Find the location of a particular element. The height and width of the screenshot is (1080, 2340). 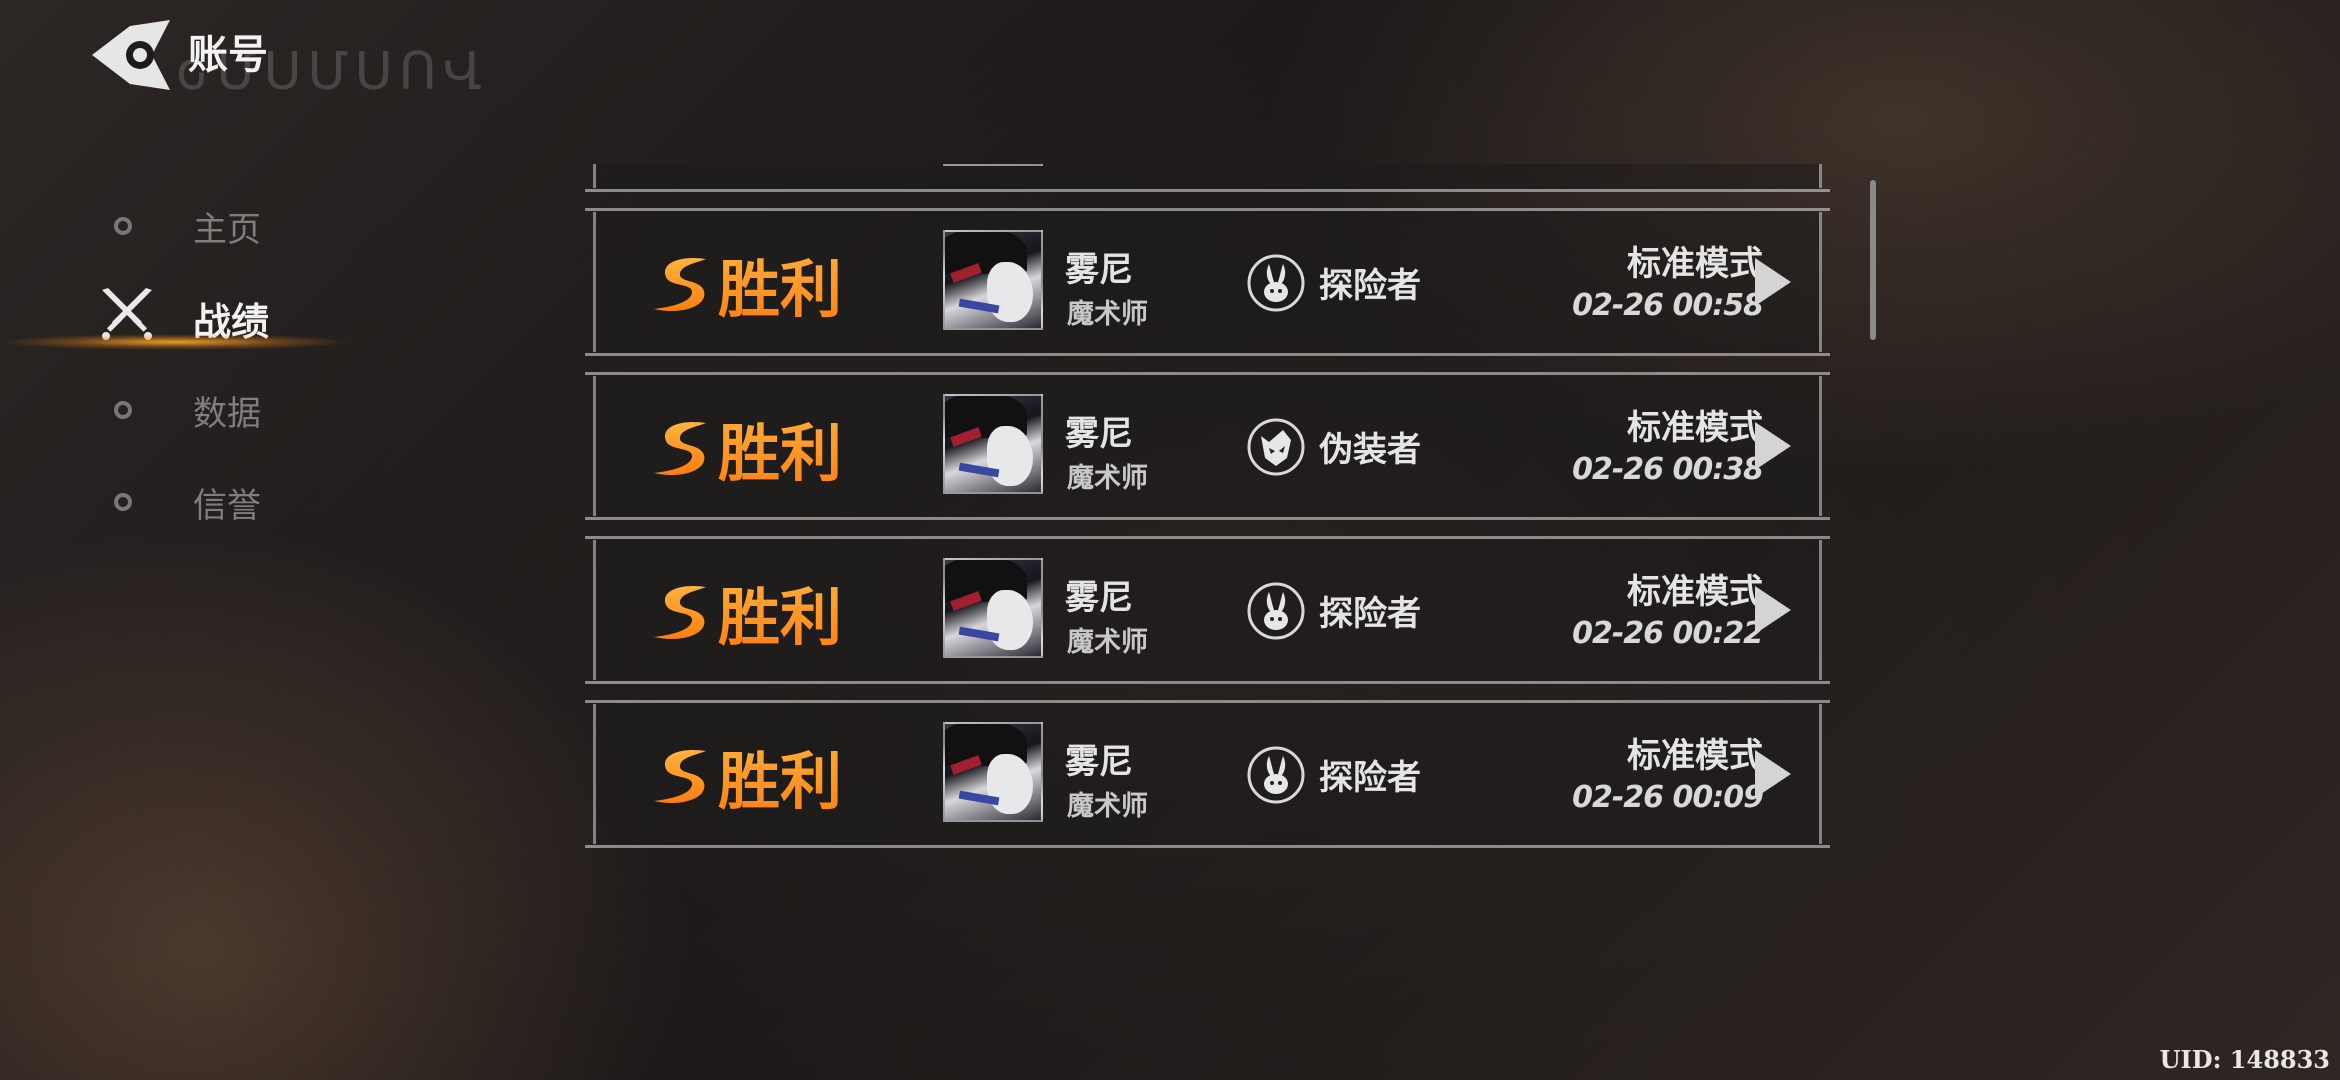

sidebar-item-label: 数据 is located at coordinates (227, 413).